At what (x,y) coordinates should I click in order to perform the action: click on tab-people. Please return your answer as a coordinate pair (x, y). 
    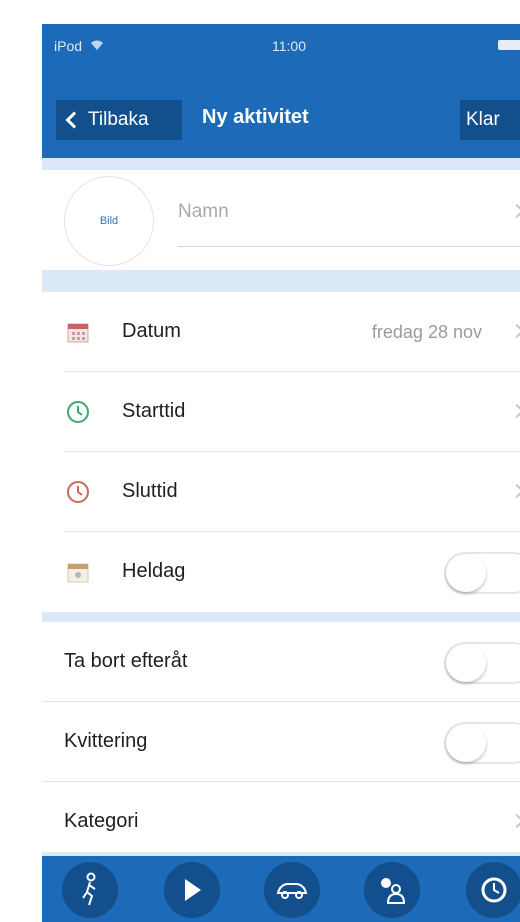
    Looking at the image, I should click on (392, 890).